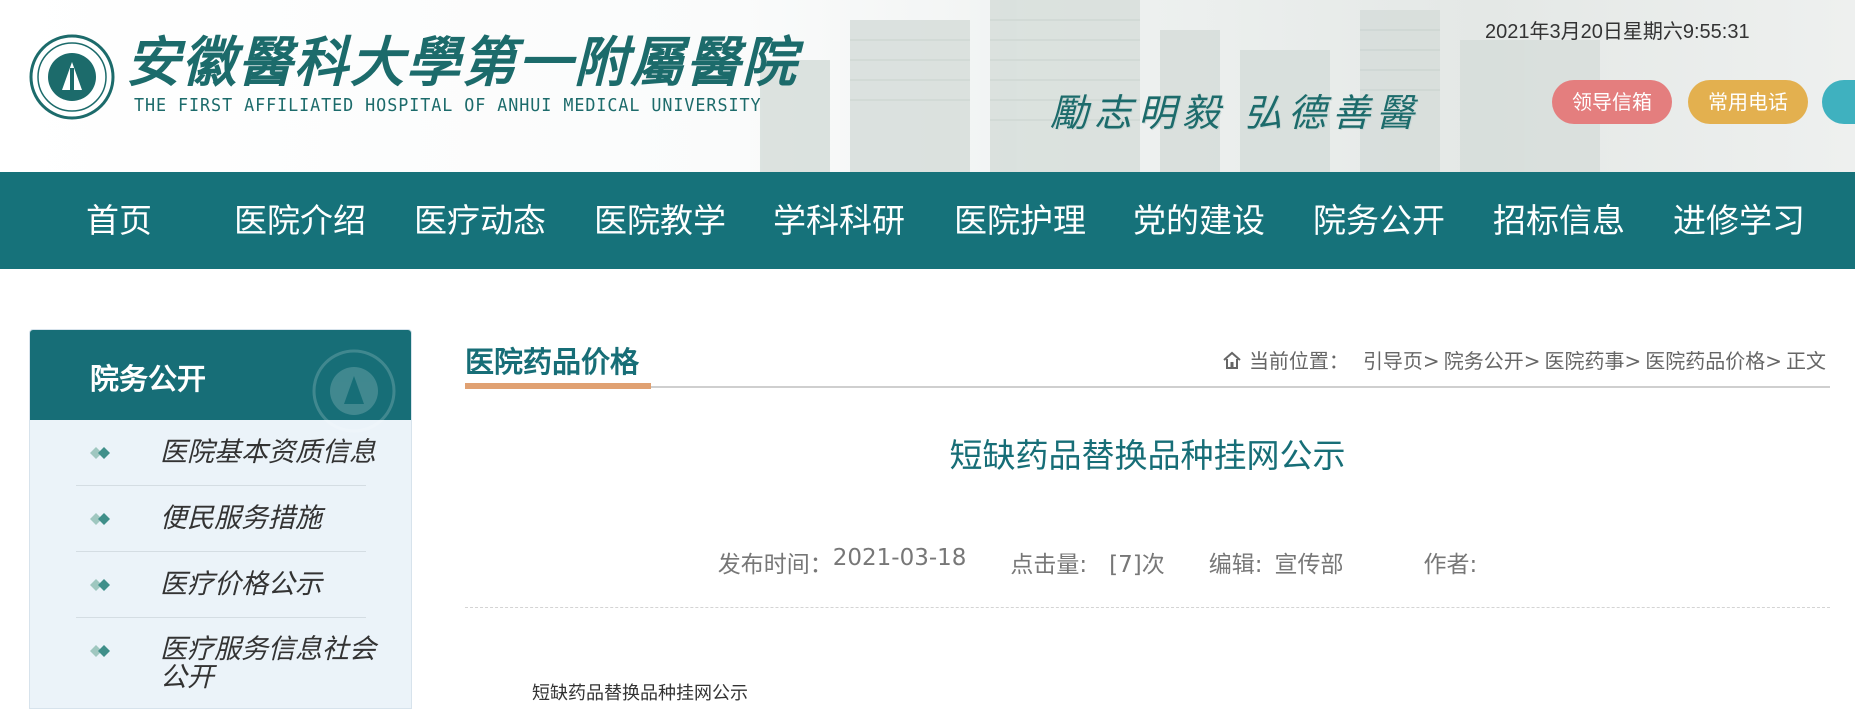  Describe the element at coordinates (839, 220) in the screenshot. I see `nav-item-research: 学科科研` at that location.